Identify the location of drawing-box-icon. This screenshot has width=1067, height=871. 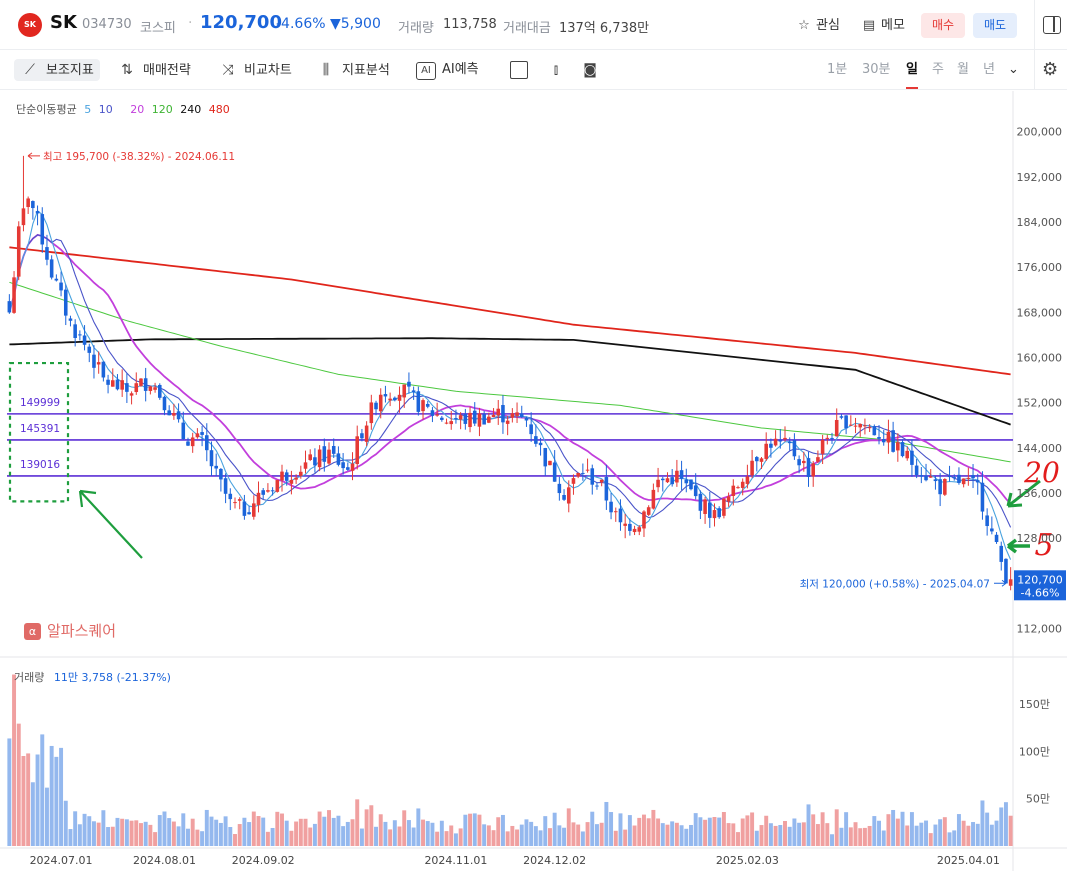
(519, 70).